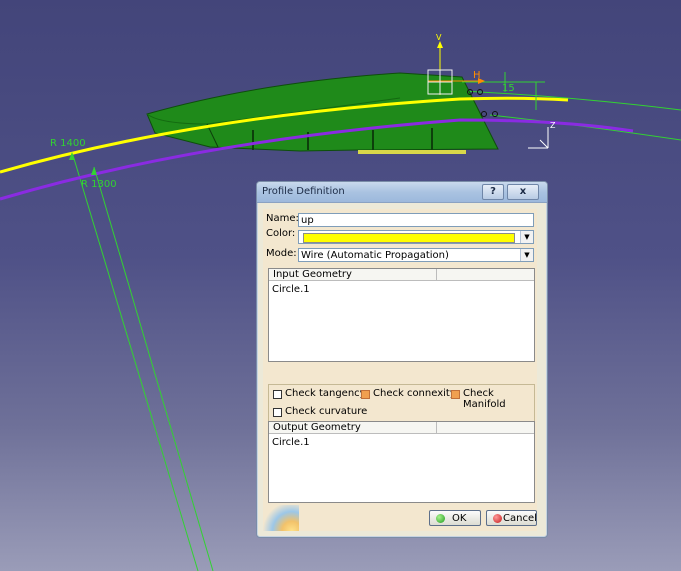 Image resolution: width=681 pixels, height=571 pixels. I want to click on dim-arrow, so click(94, 171).